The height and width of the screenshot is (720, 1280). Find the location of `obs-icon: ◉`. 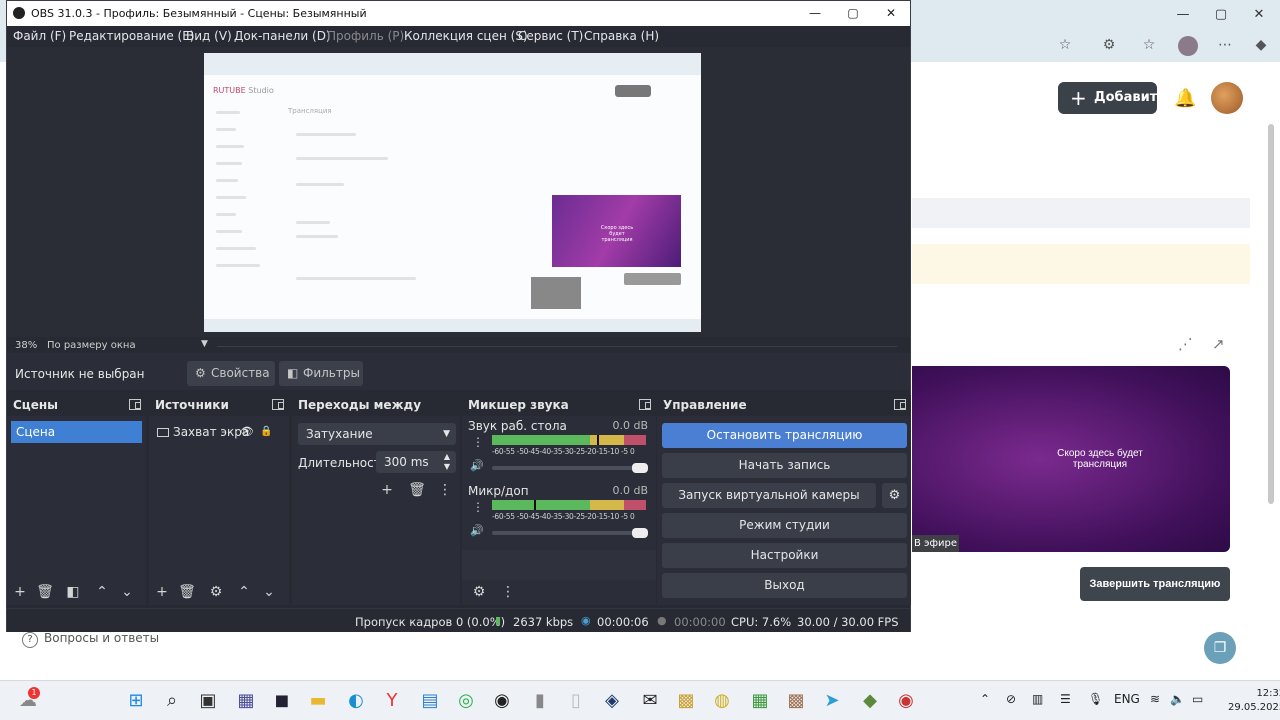

obs-icon: ◉ is located at coordinates (502, 701).